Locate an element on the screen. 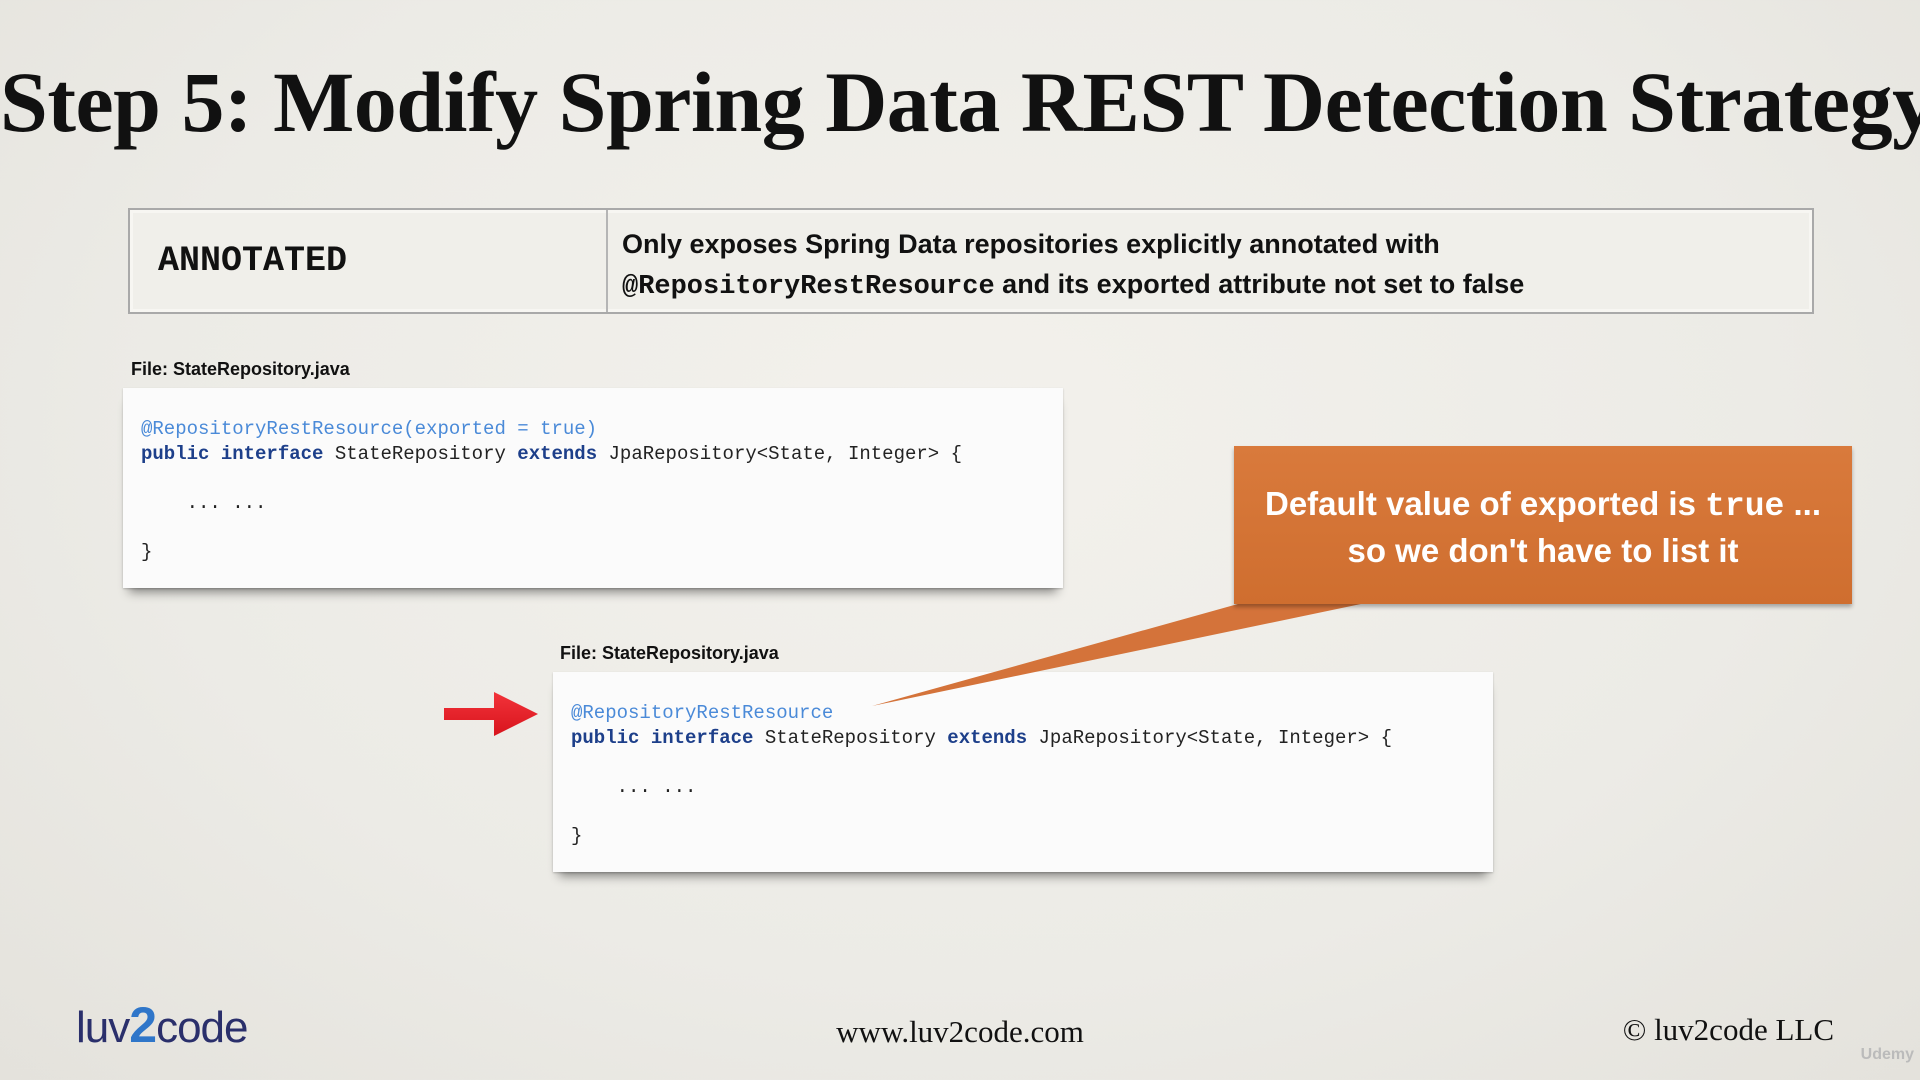 This screenshot has width=1920, height=1080. callout-line-2: so we don't have to list it is located at coordinates (1543, 550).